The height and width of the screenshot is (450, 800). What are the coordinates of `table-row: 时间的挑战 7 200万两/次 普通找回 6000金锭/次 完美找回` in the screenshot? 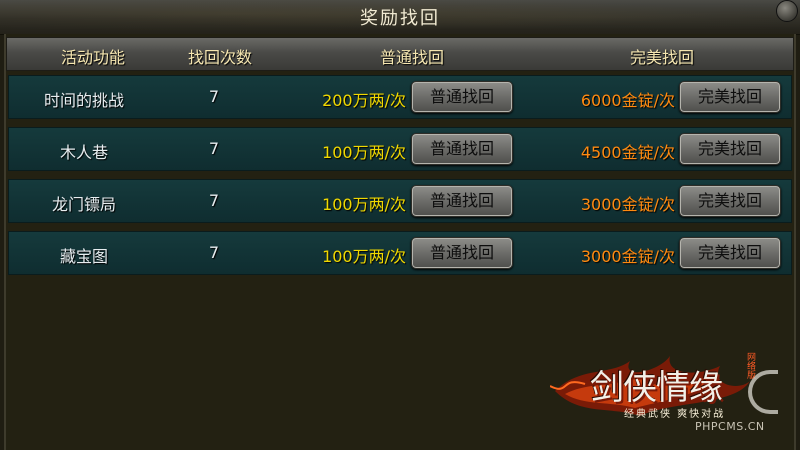 It's located at (400, 97).